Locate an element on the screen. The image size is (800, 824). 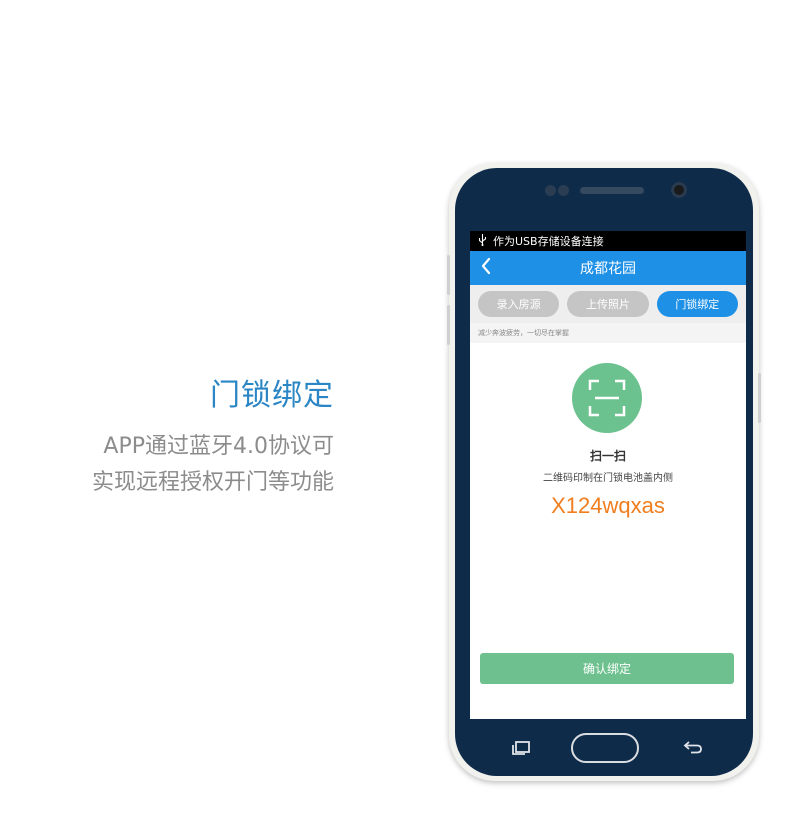
tab-upload-photos: 上传照片 is located at coordinates (608, 304).